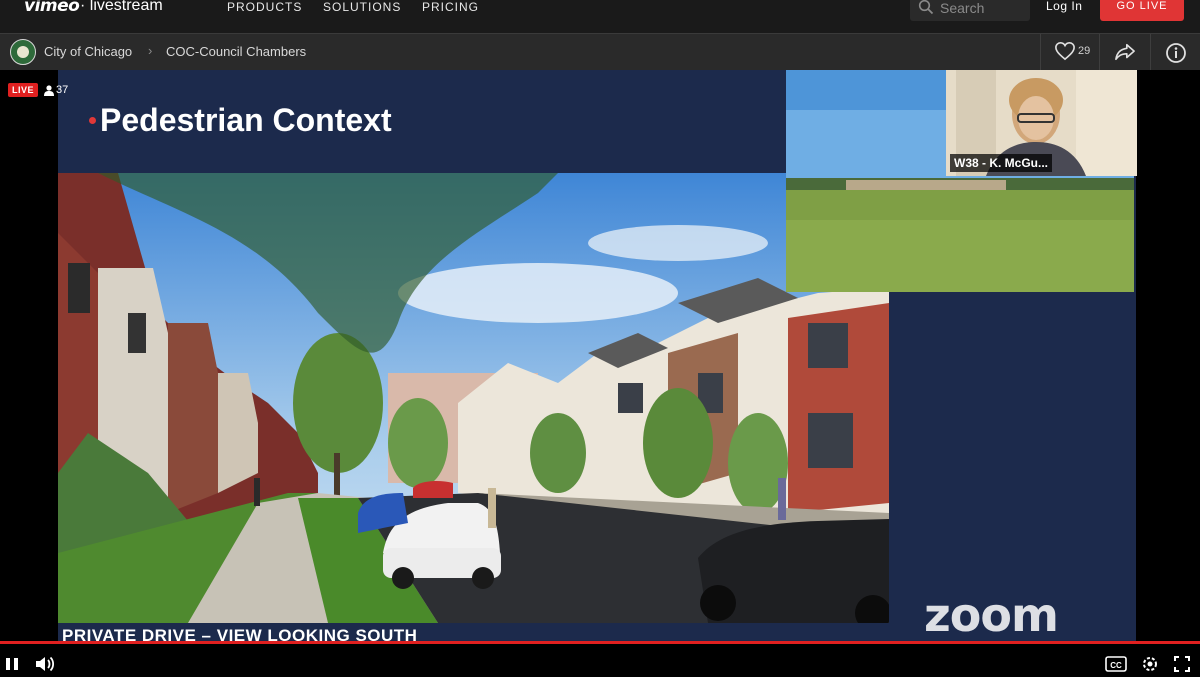 The width and height of the screenshot is (1200, 677). What do you see at coordinates (1125, 52) in the screenshot?
I see `share-icon` at bounding box center [1125, 52].